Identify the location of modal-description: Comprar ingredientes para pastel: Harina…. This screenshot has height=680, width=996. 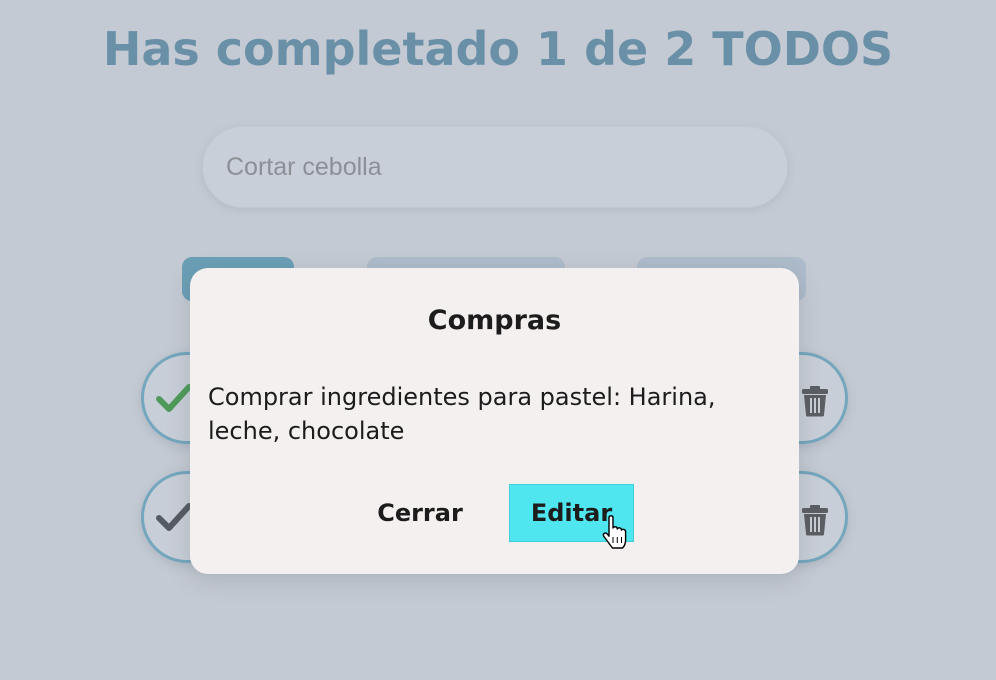
(462, 414).